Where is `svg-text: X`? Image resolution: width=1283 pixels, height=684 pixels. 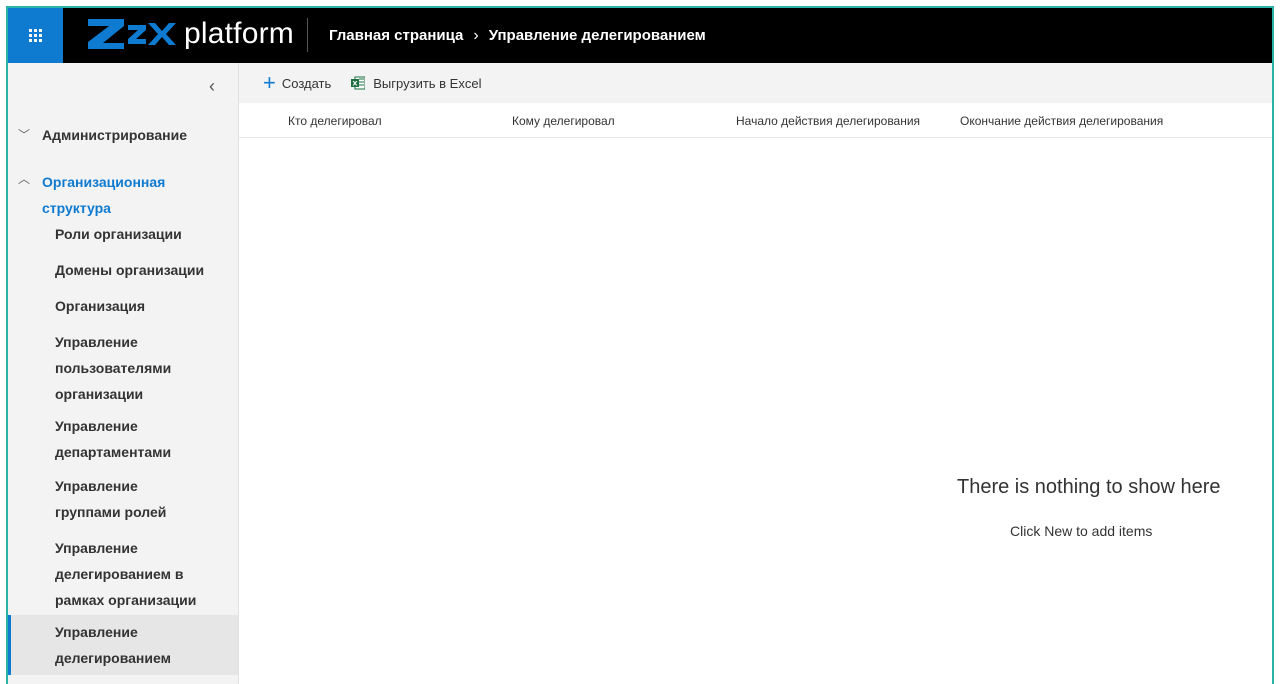 svg-text: X is located at coordinates (355, 84).